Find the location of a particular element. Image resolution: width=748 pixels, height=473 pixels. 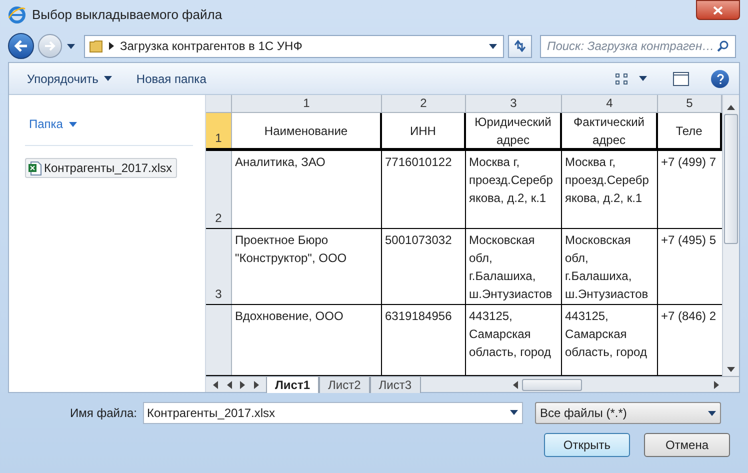

window-title: Выбор выкладываемого файла is located at coordinates (127, 15).